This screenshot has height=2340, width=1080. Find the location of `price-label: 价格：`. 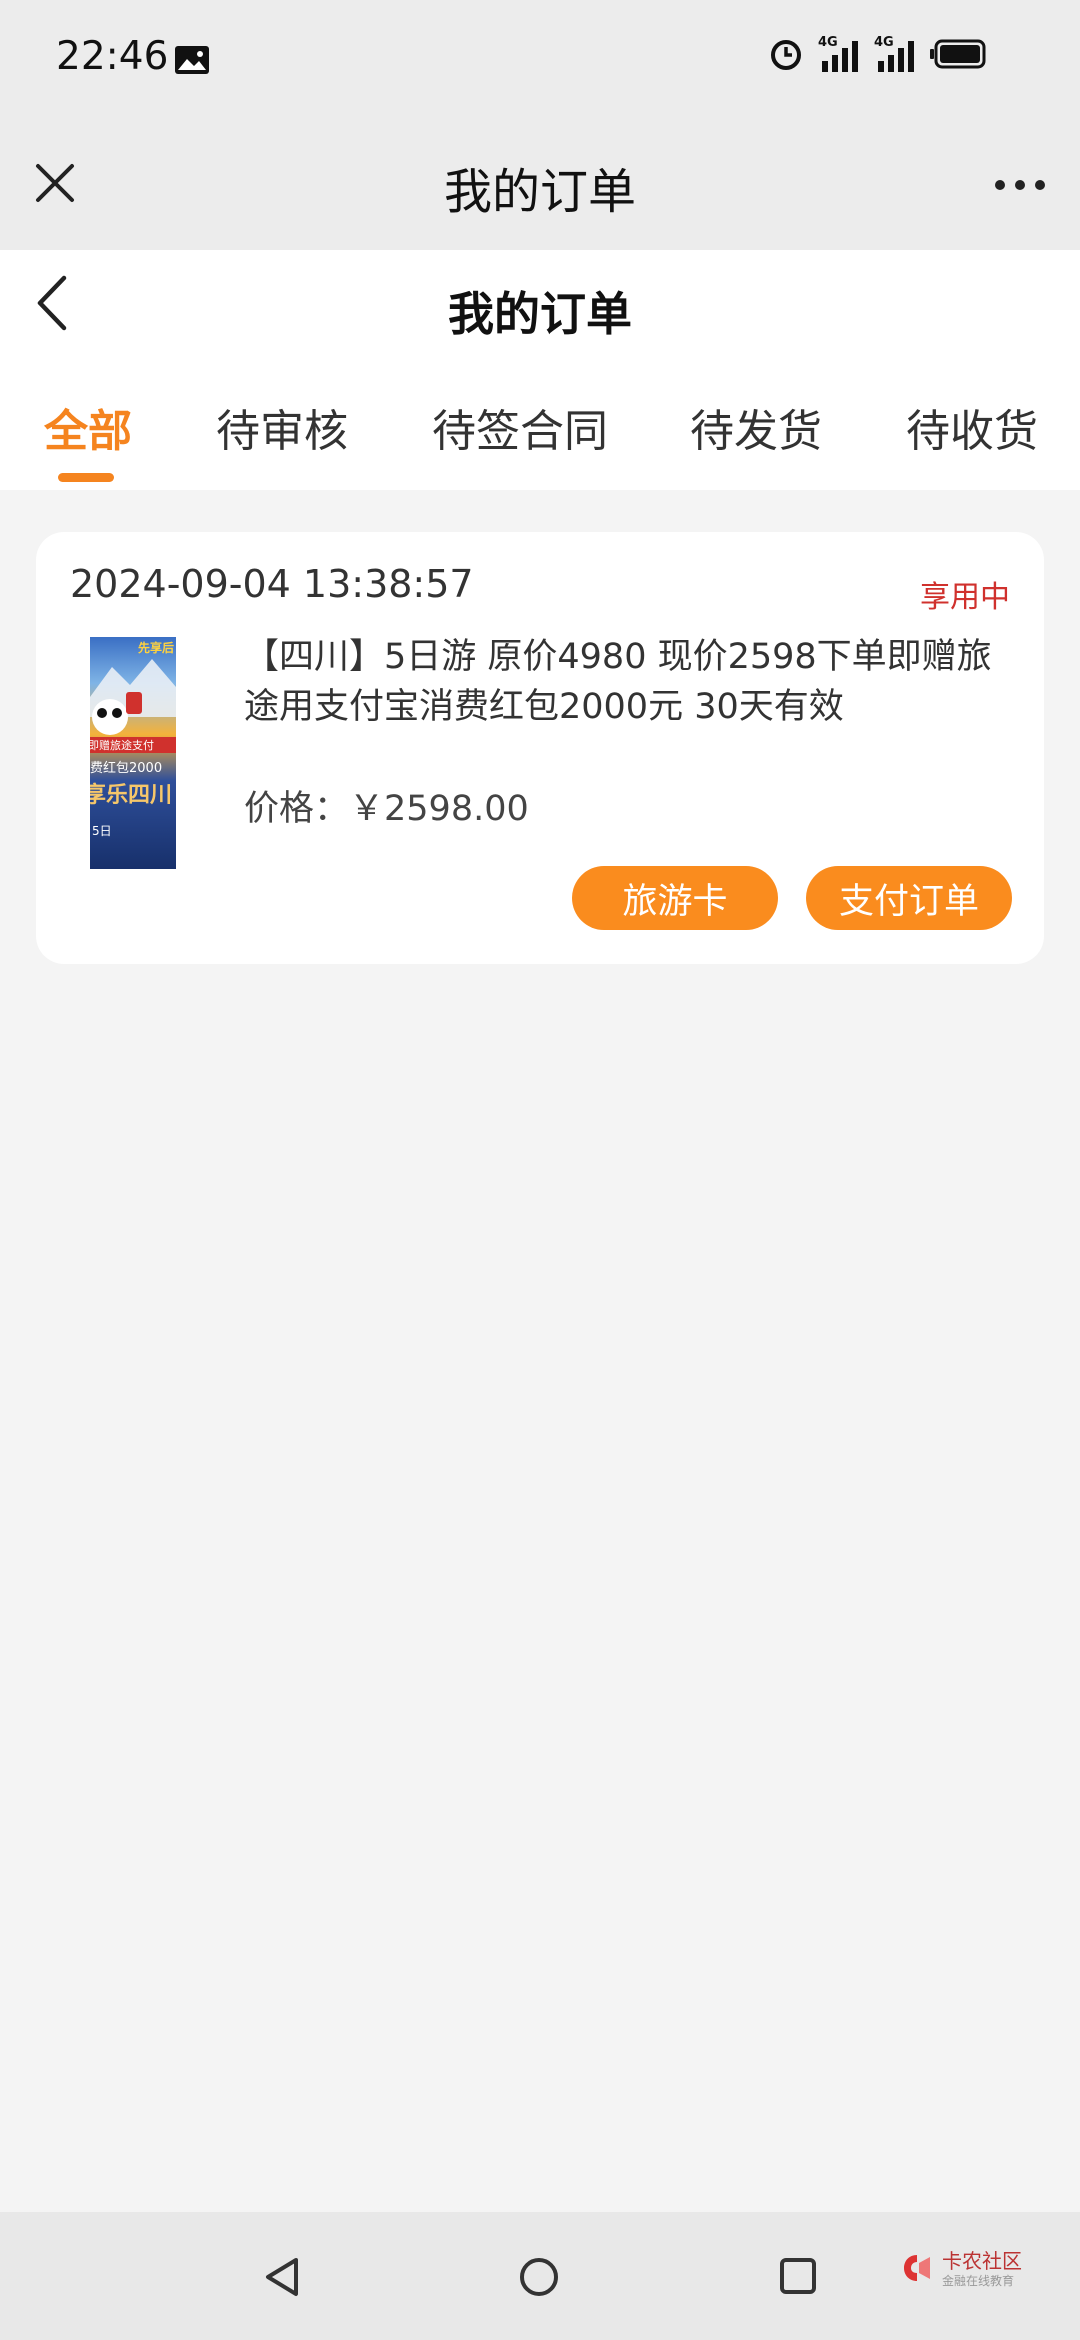

price-label: 价格： is located at coordinates (297, 809).